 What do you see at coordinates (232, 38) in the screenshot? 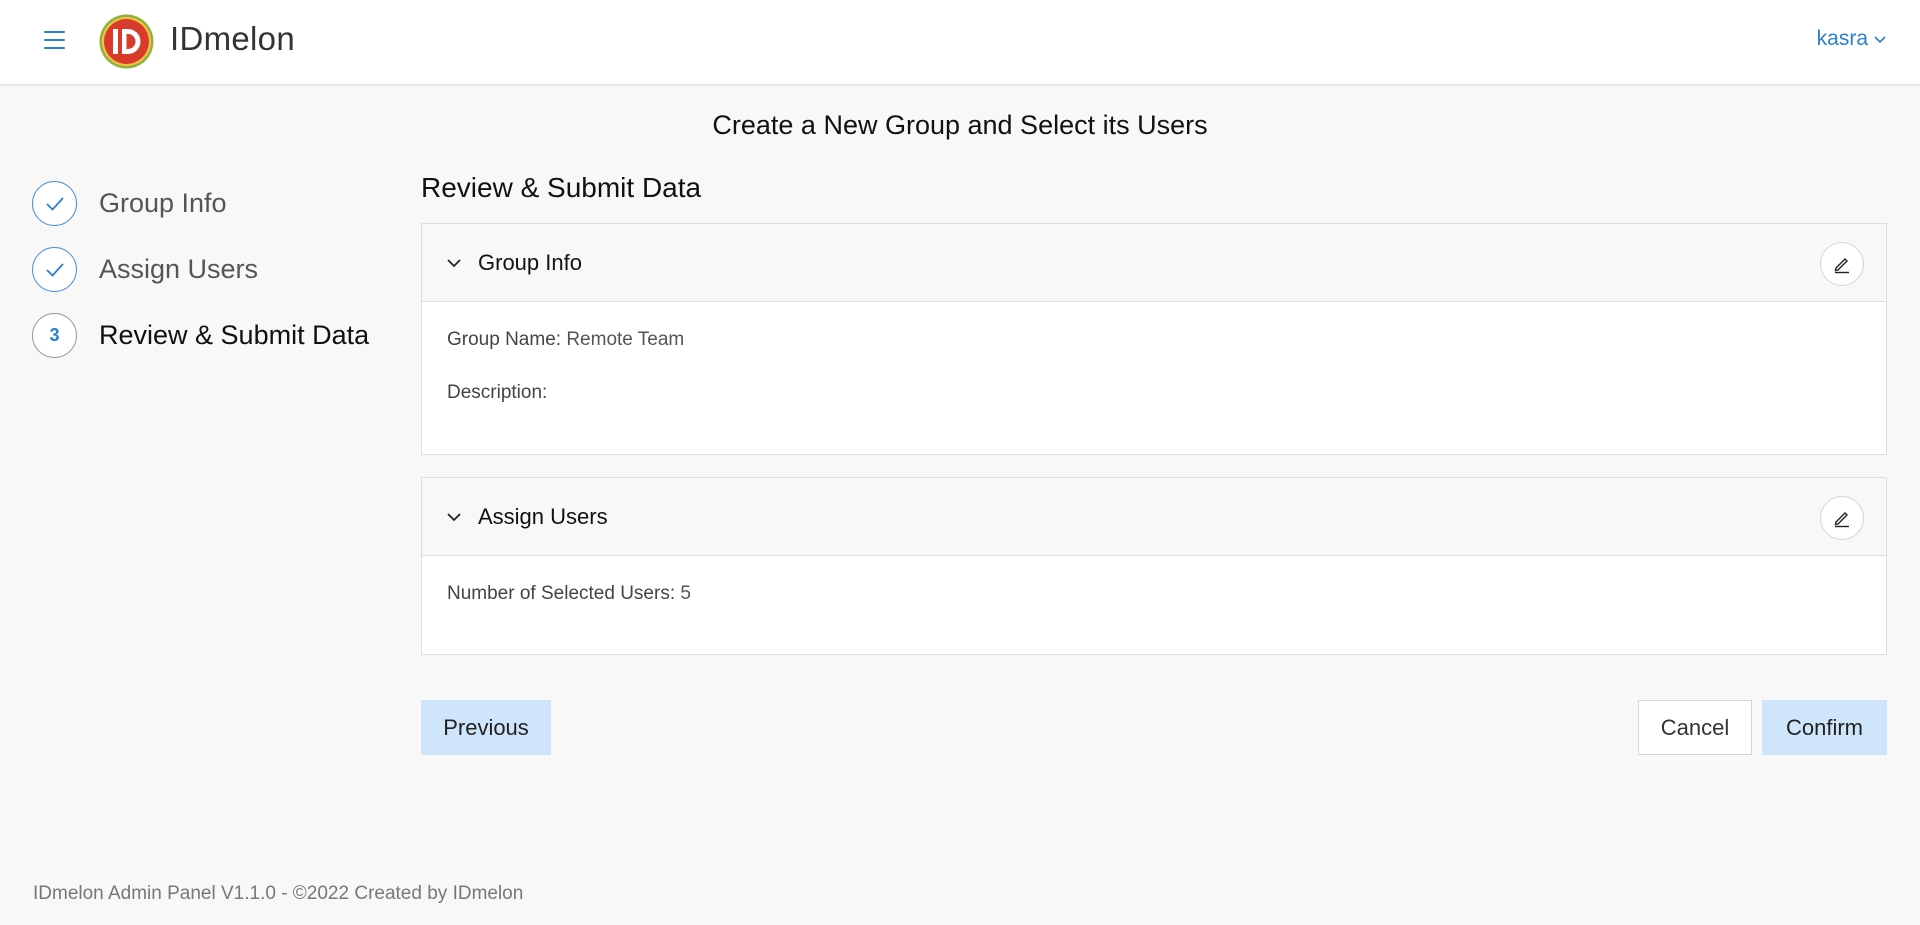
I see `brand-name: IDmelon` at bounding box center [232, 38].